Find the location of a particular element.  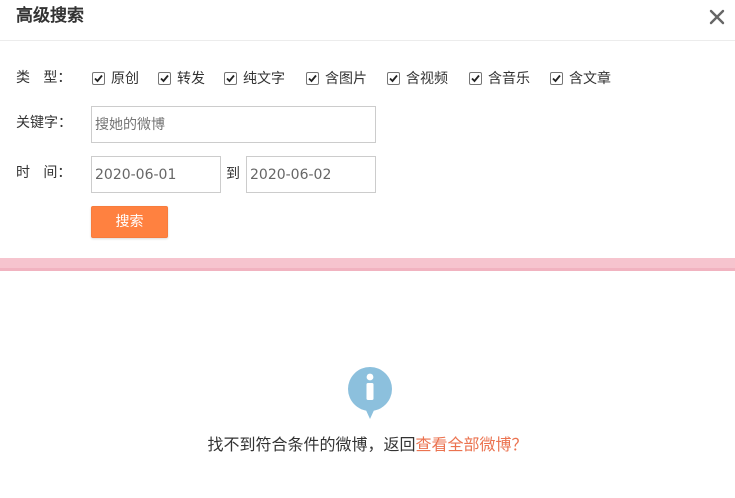

checkbox-repost: 转发 is located at coordinates (181, 78).